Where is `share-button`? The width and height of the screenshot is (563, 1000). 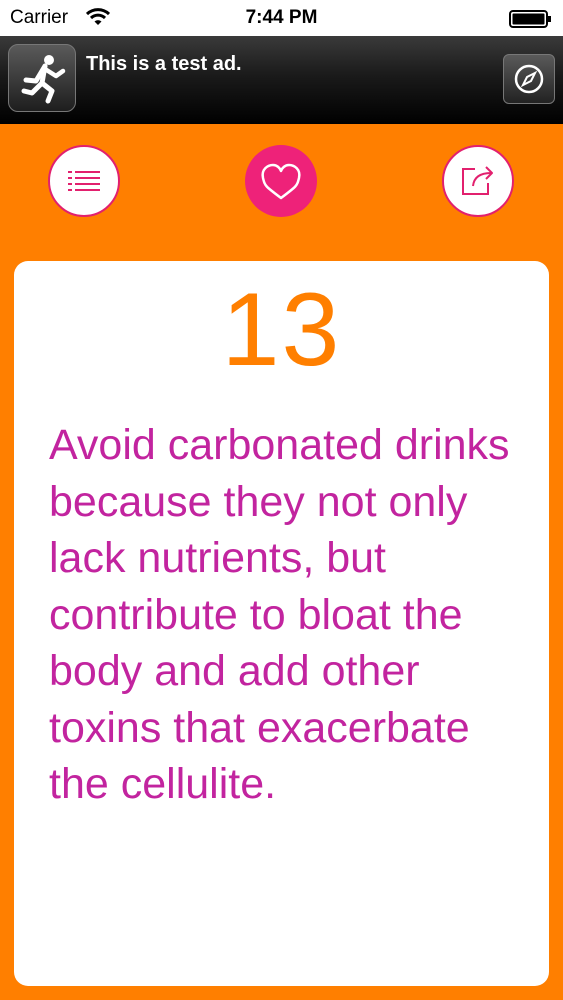 share-button is located at coordinates (478, 181).